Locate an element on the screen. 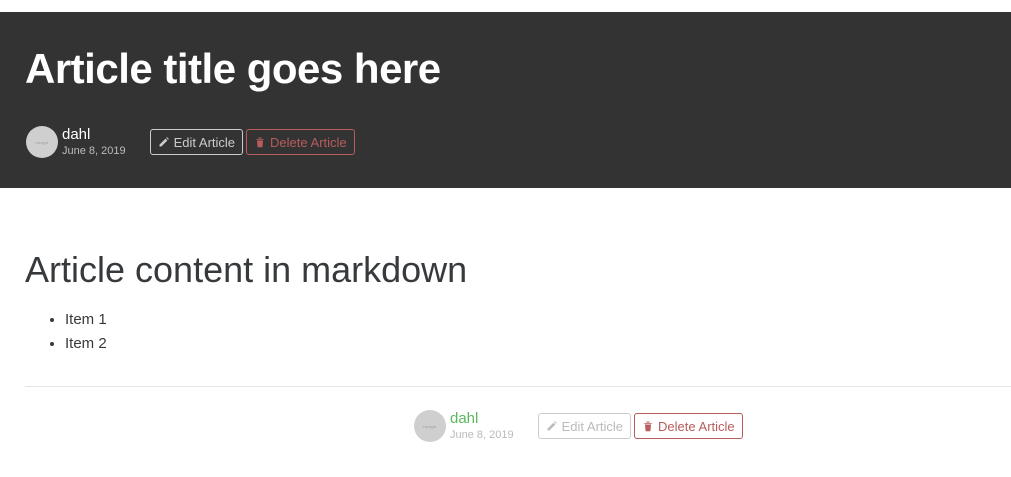 The height and width of the screenshot is (477, 1011). edit-article-label: Edit Article is located at coordinates (204, 142).